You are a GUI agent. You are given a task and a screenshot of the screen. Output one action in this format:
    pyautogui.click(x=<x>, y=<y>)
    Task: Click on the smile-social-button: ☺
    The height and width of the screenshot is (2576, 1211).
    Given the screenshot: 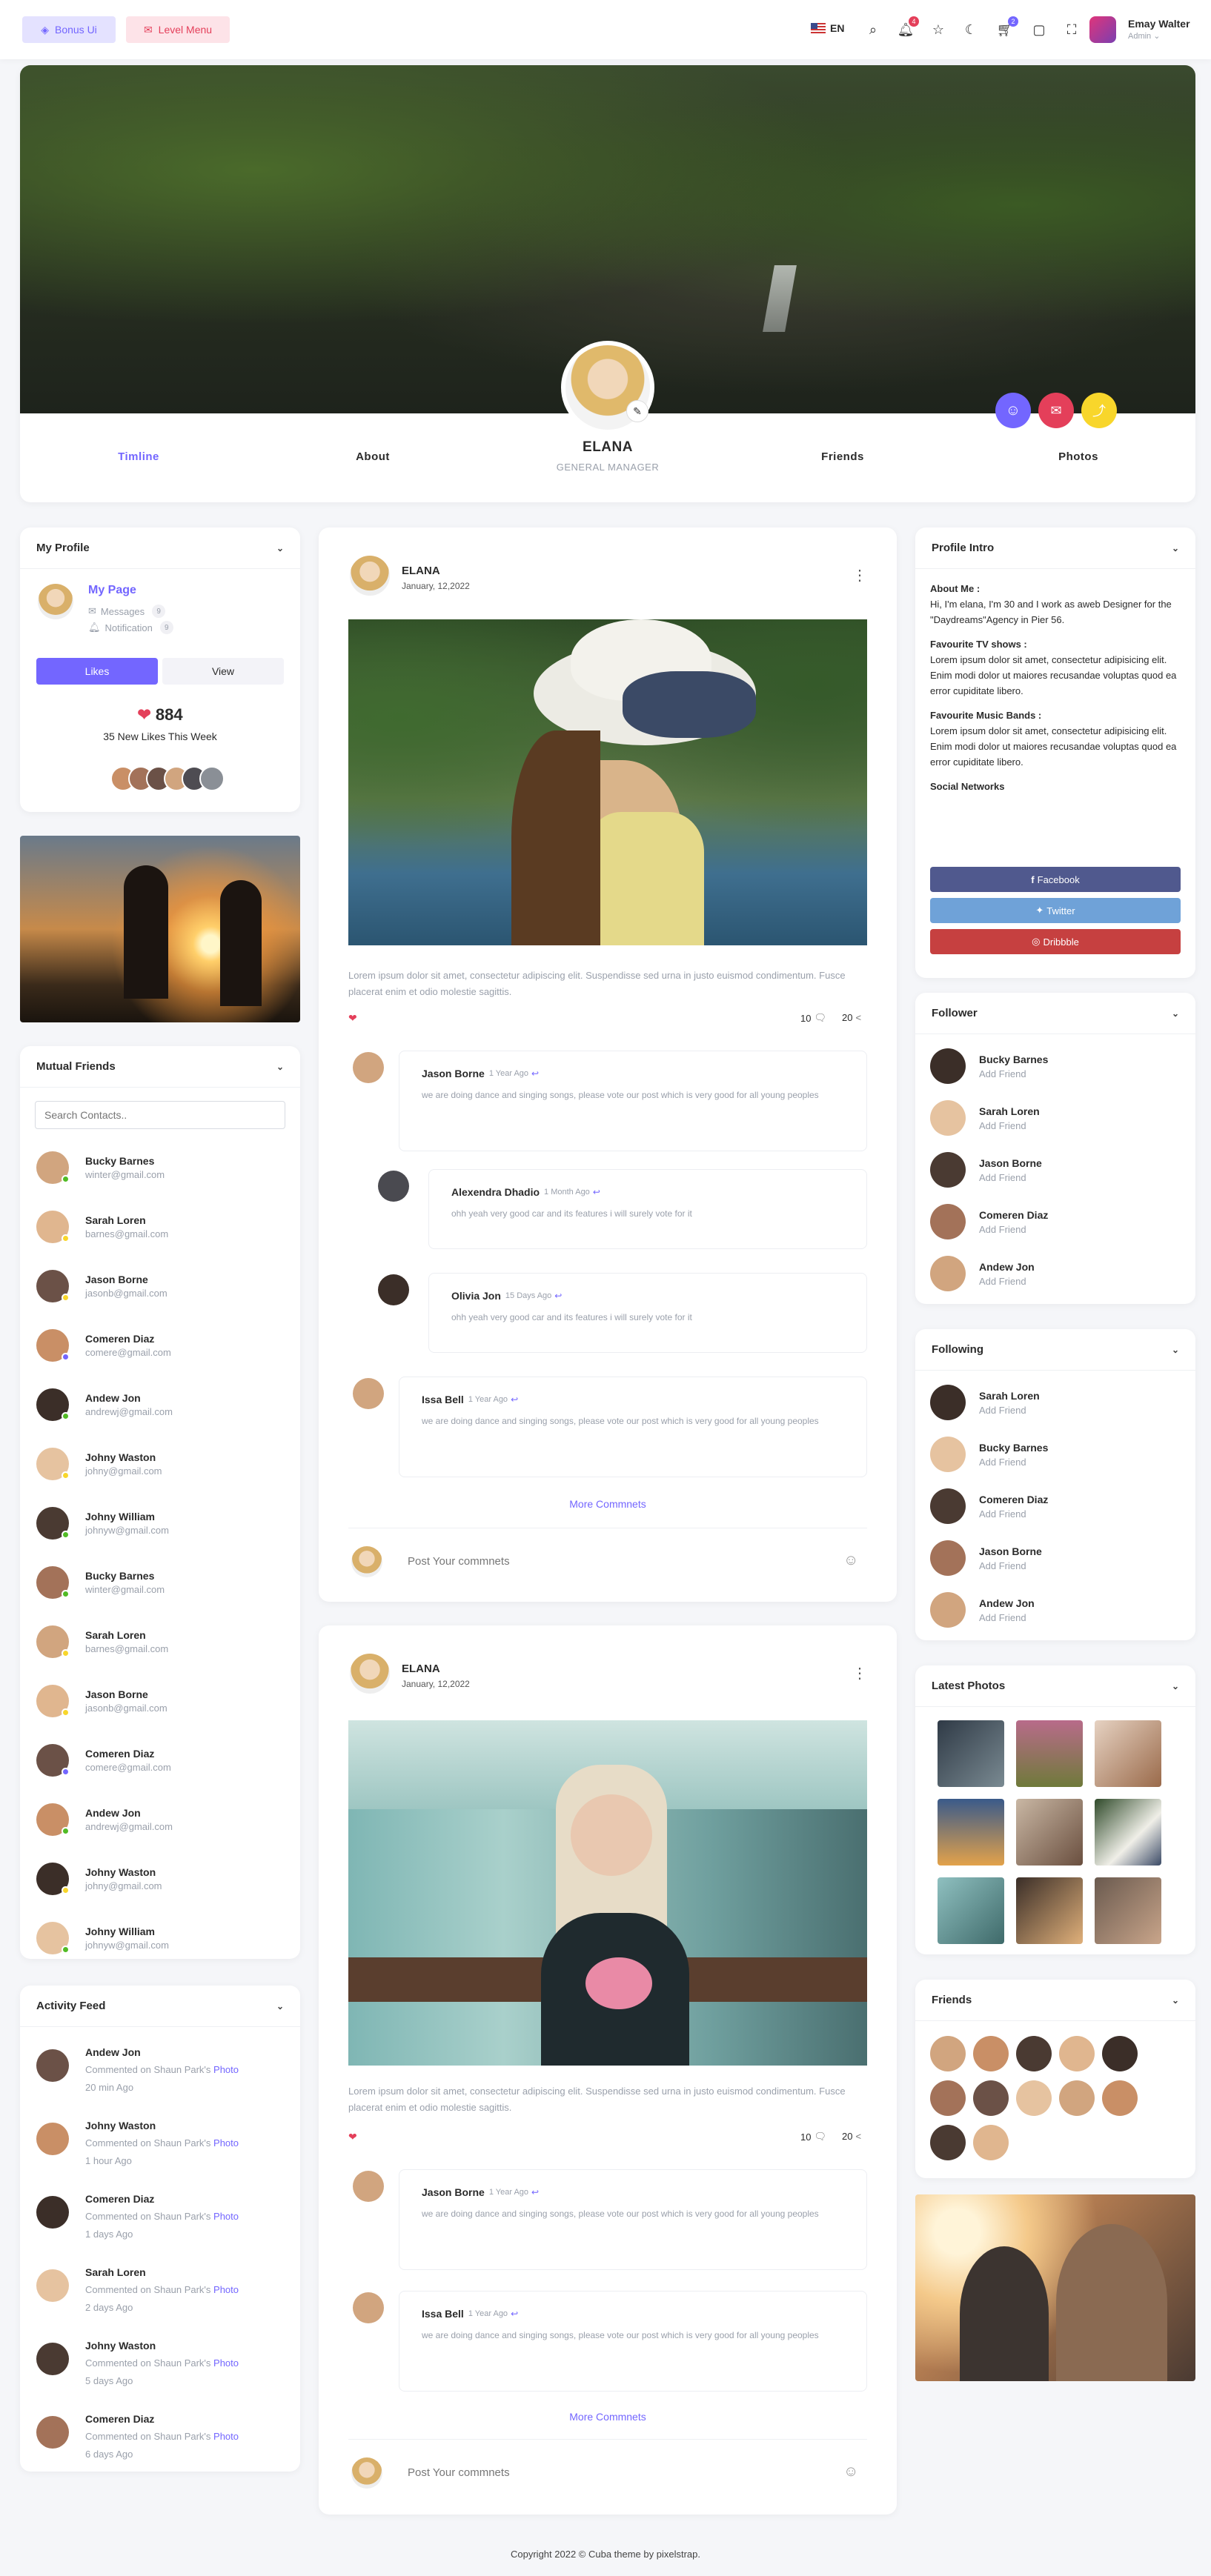 What is the action you would take?
    pyautogui.click(x=1013, y=411)
    